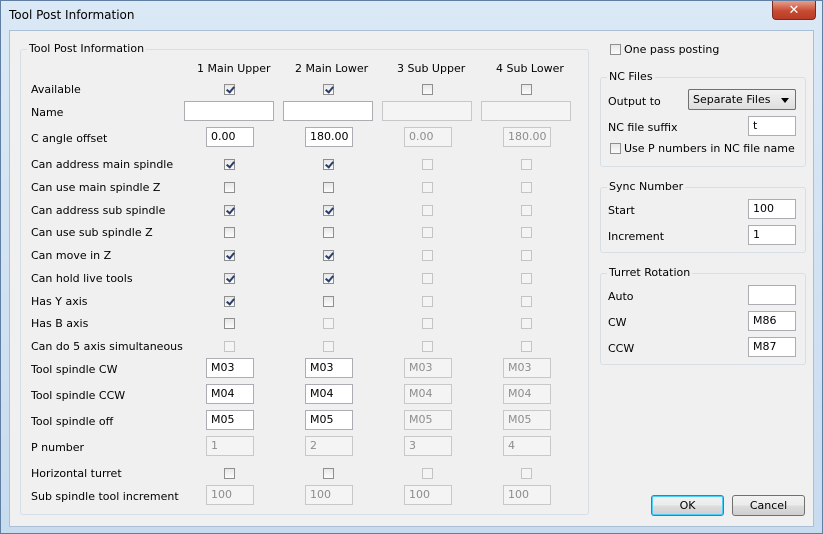 This screenshot has width=823, height=534. Describe the element at coordinates (768, 505) in the screenshot. I see `cancel-button: Cancel` at that location.